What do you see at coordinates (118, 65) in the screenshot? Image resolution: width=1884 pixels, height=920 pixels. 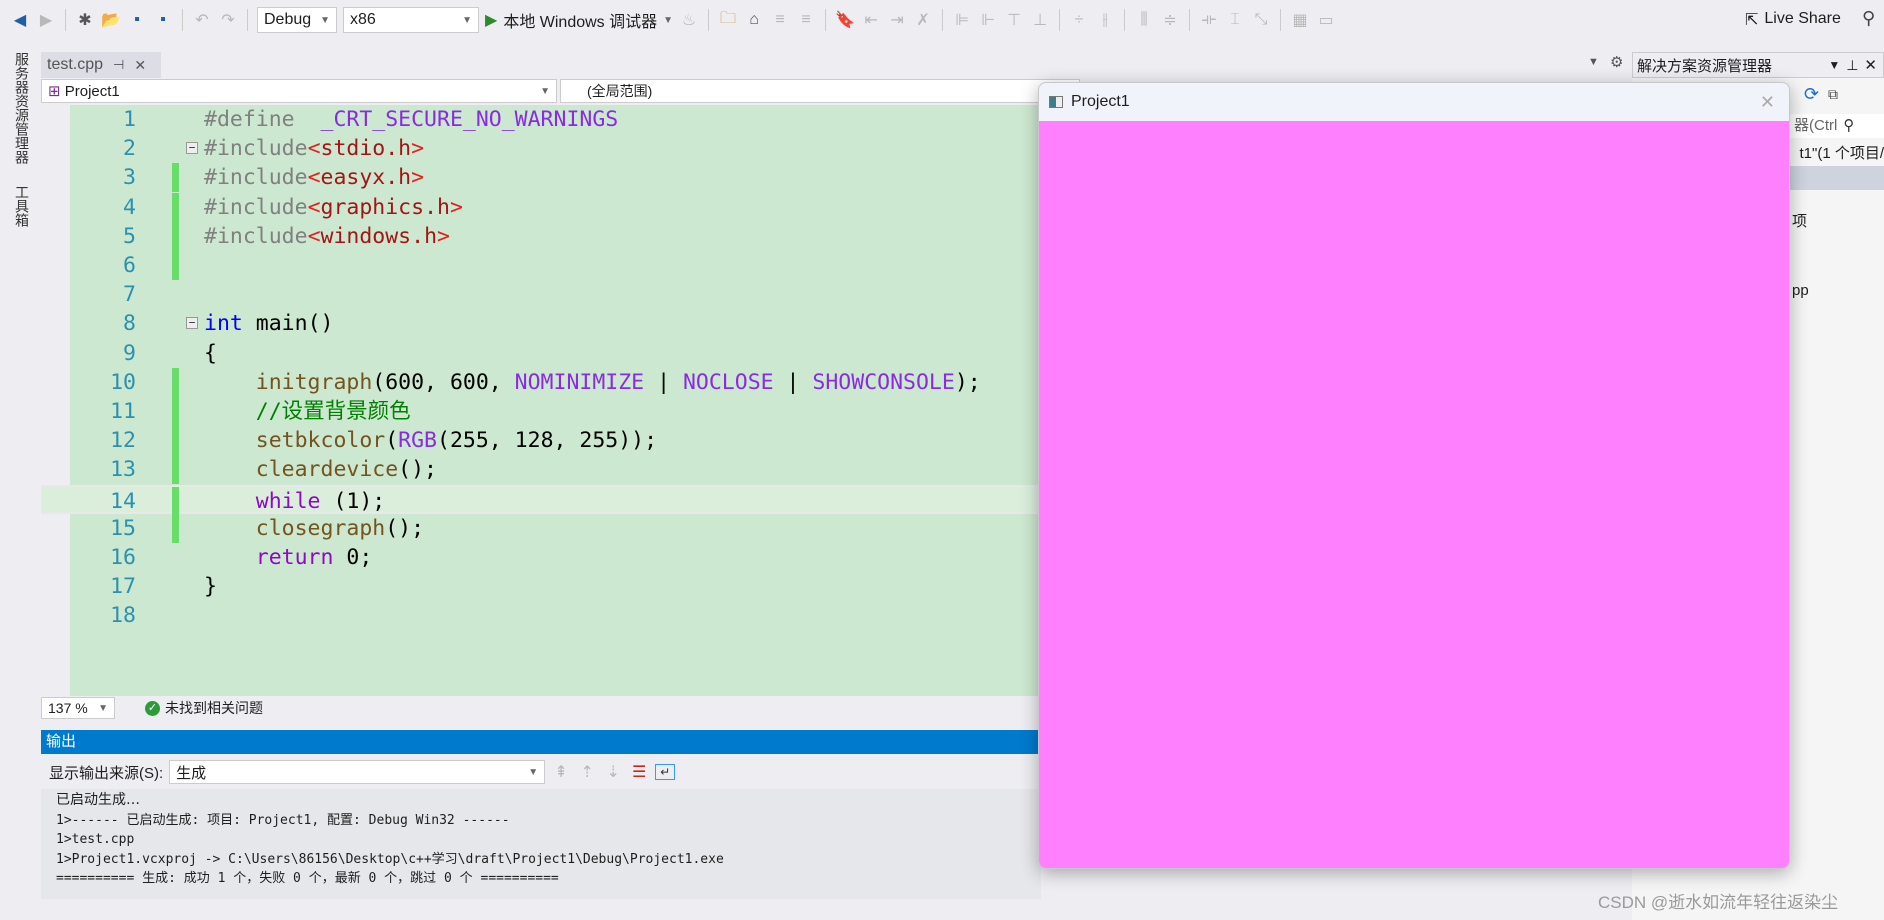 I see `pin-icon: ⊣` at bounding box center [118, 65].